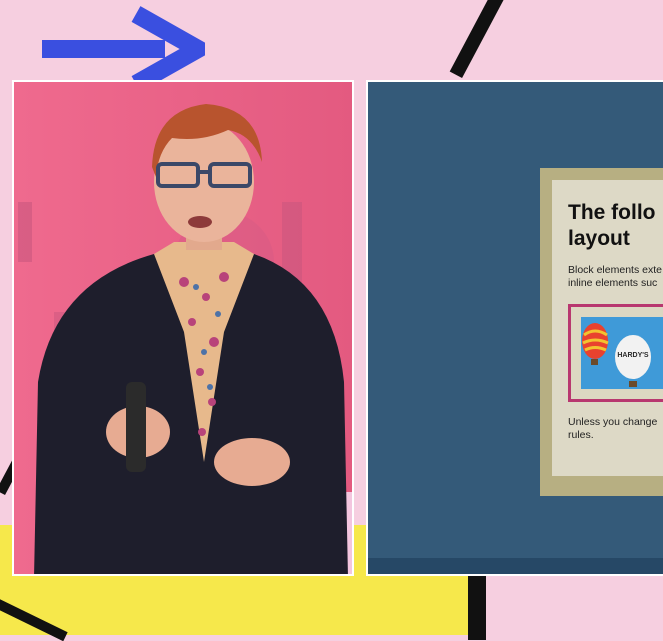  Describe the element at coordinates (612, 225) in the screenshot. I see `slide-title: The follo layout` at that location.